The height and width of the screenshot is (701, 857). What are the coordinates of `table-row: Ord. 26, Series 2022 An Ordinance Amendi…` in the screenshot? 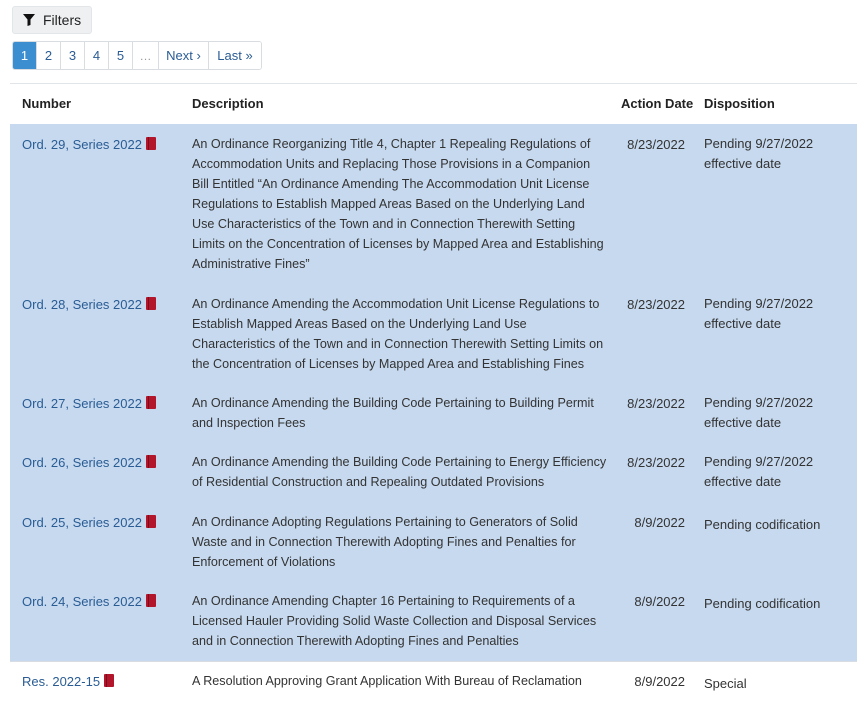 It's located at (433, 472).